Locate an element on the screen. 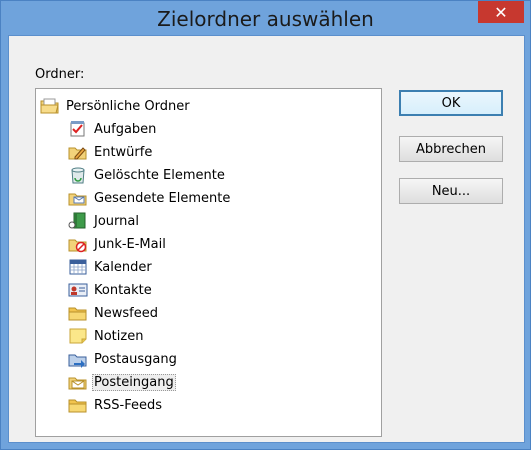 The image size is (531, 450). tasks-icon is located at coordinates (78, 129).